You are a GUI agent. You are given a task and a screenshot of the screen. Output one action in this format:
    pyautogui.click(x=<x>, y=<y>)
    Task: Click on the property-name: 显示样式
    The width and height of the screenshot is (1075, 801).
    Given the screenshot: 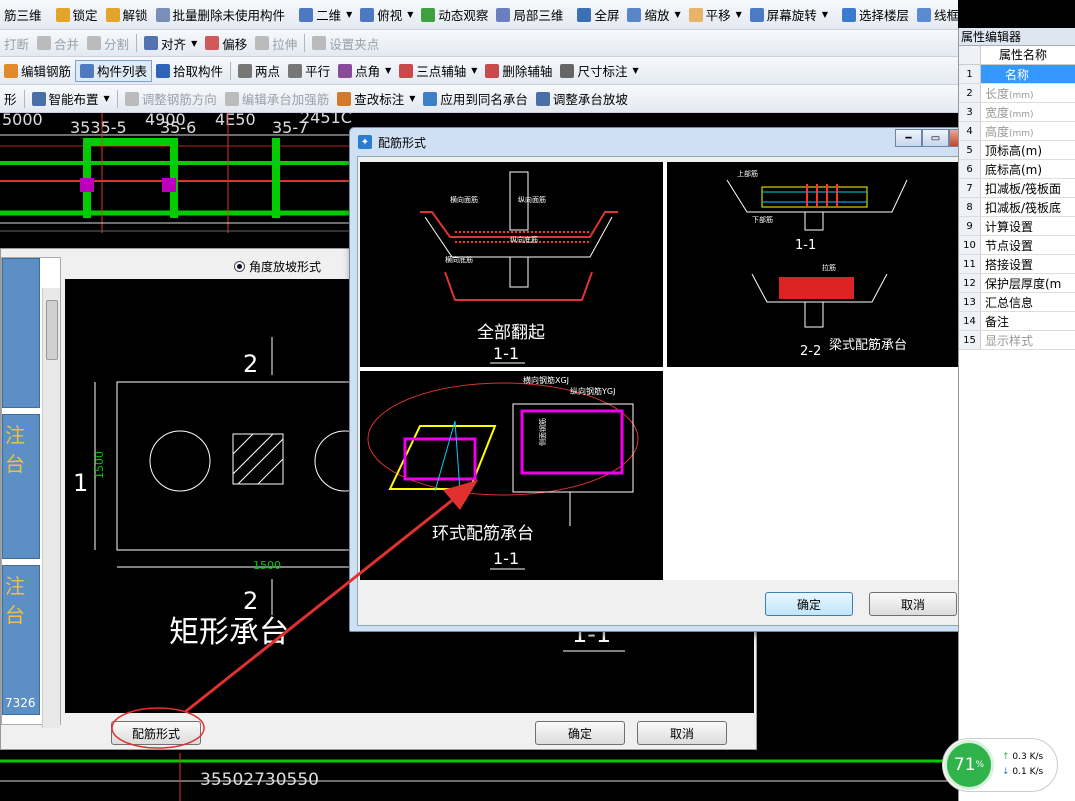 What is the action you would take?
    pyautogui.click(x=1009, y=340)
    